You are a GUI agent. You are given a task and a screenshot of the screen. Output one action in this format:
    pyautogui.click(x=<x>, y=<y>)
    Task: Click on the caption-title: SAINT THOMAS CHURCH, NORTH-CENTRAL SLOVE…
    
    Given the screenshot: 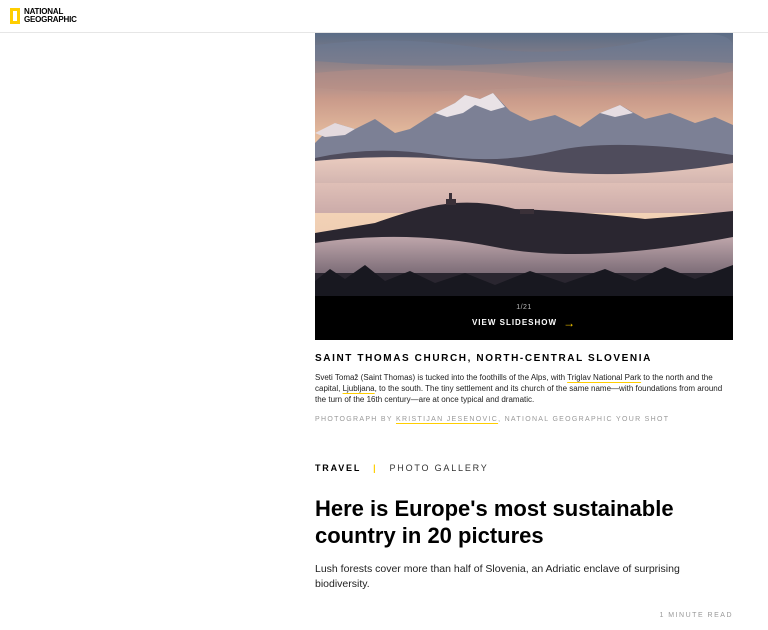 What is the action you would take?
    pyautogui.click(x=483, y=358)
    